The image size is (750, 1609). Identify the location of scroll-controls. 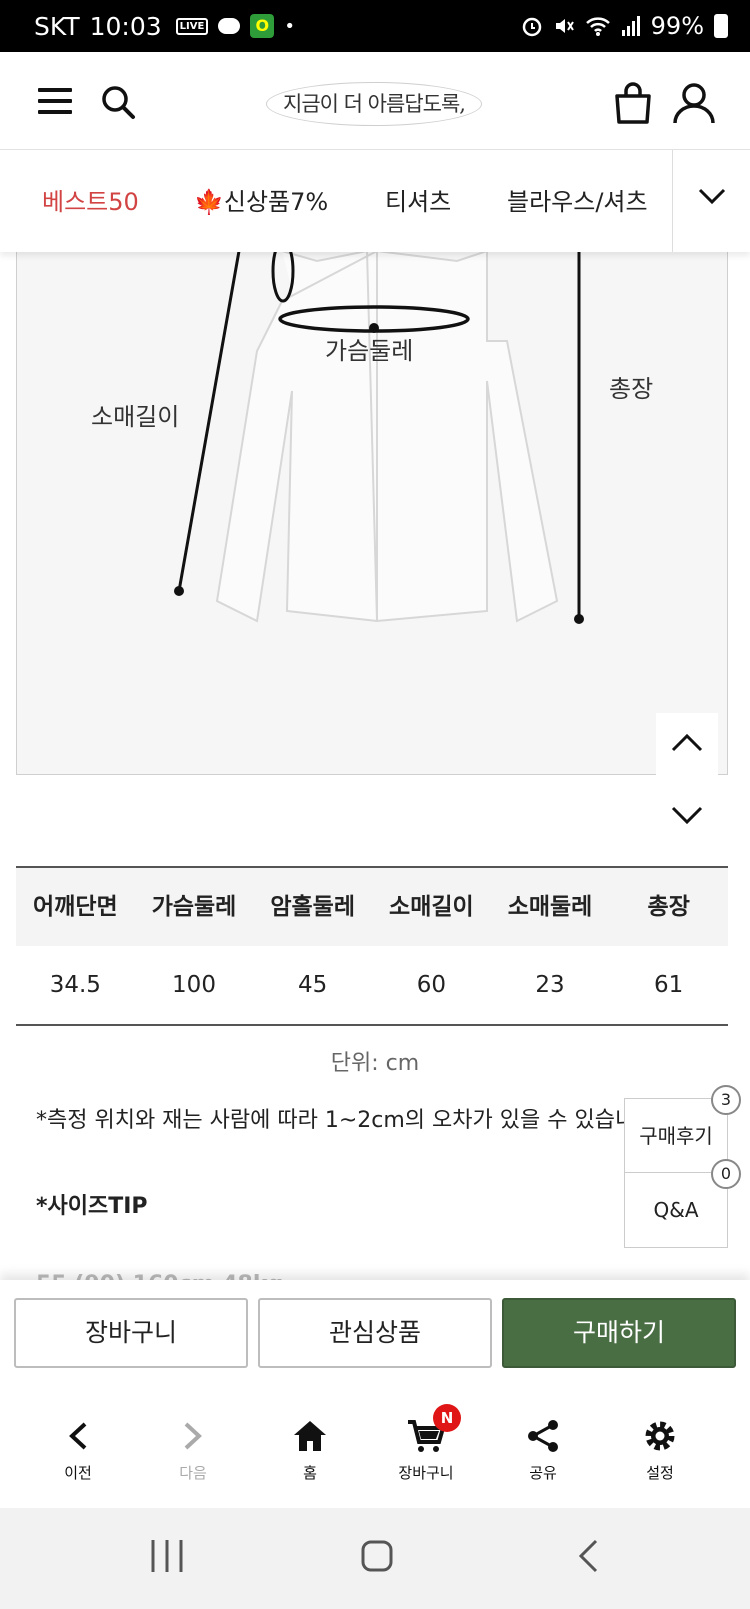
(687, 783).